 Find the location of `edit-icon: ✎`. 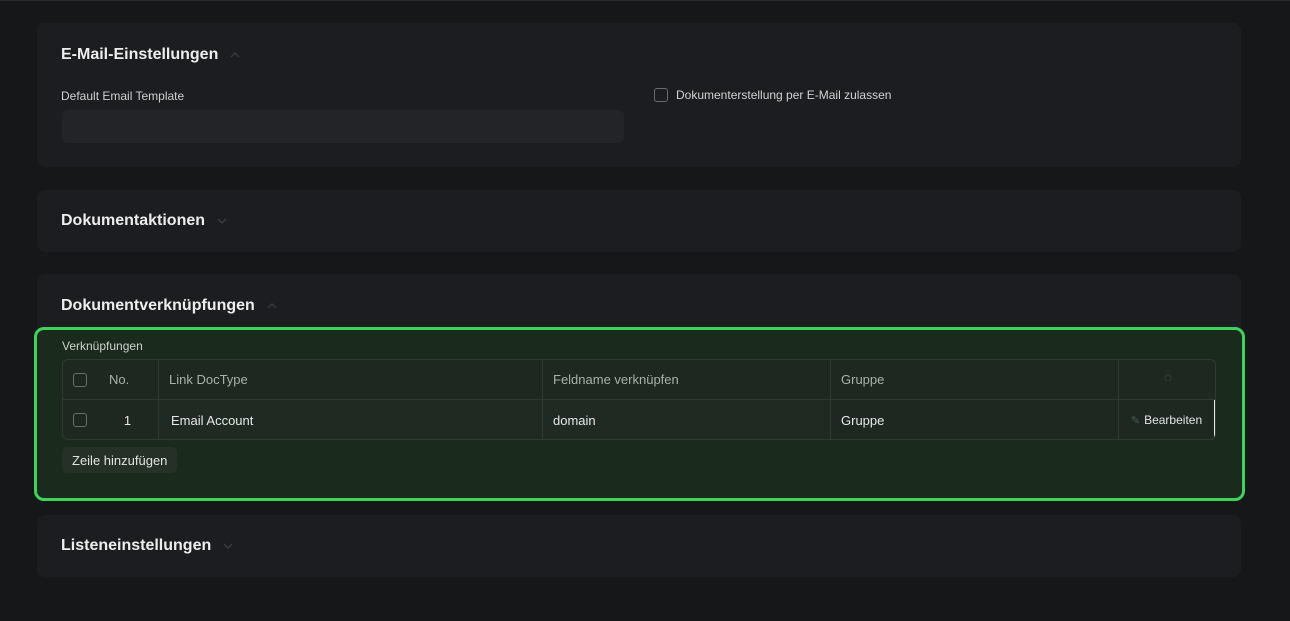

edit-icon: ✎ is located at coordinates (1135, 420).